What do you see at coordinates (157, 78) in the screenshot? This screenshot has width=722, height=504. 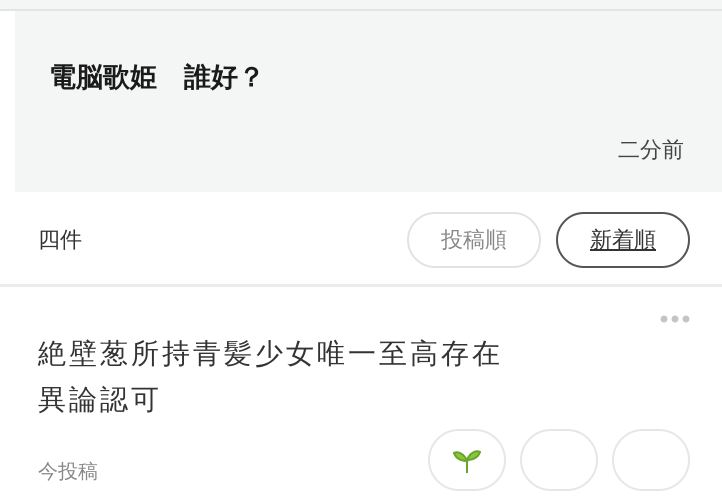 I see `question-title: 電脳歌姫 誰好？` at bounding box center [157, 78].